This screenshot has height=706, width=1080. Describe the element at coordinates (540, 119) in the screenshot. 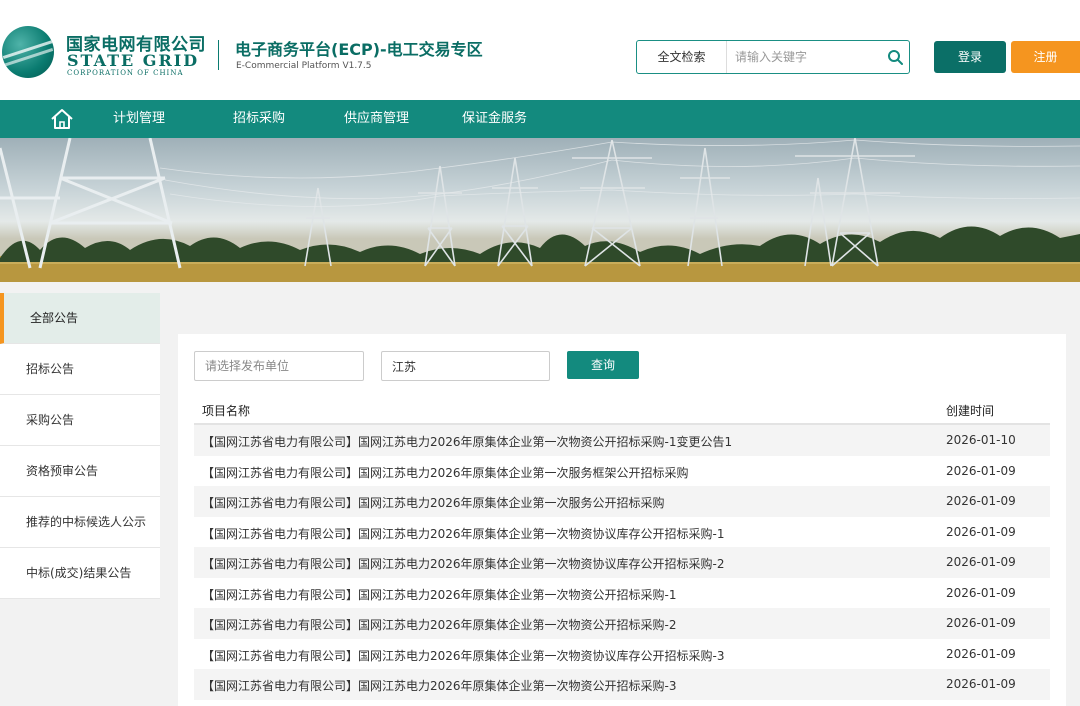

I see `main-nav: 计划管理 招标采购 供应商管理 保证金服务` at that location.